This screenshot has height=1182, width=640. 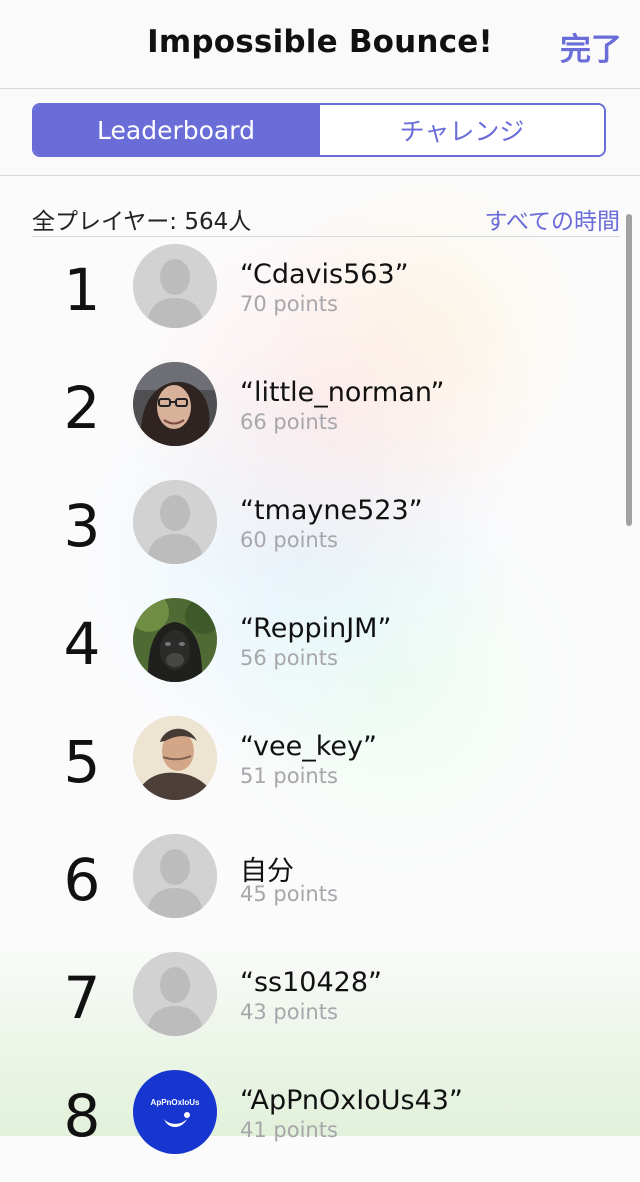 I want to click on profile-photo-reppinjm, so click(x=175, y=640).